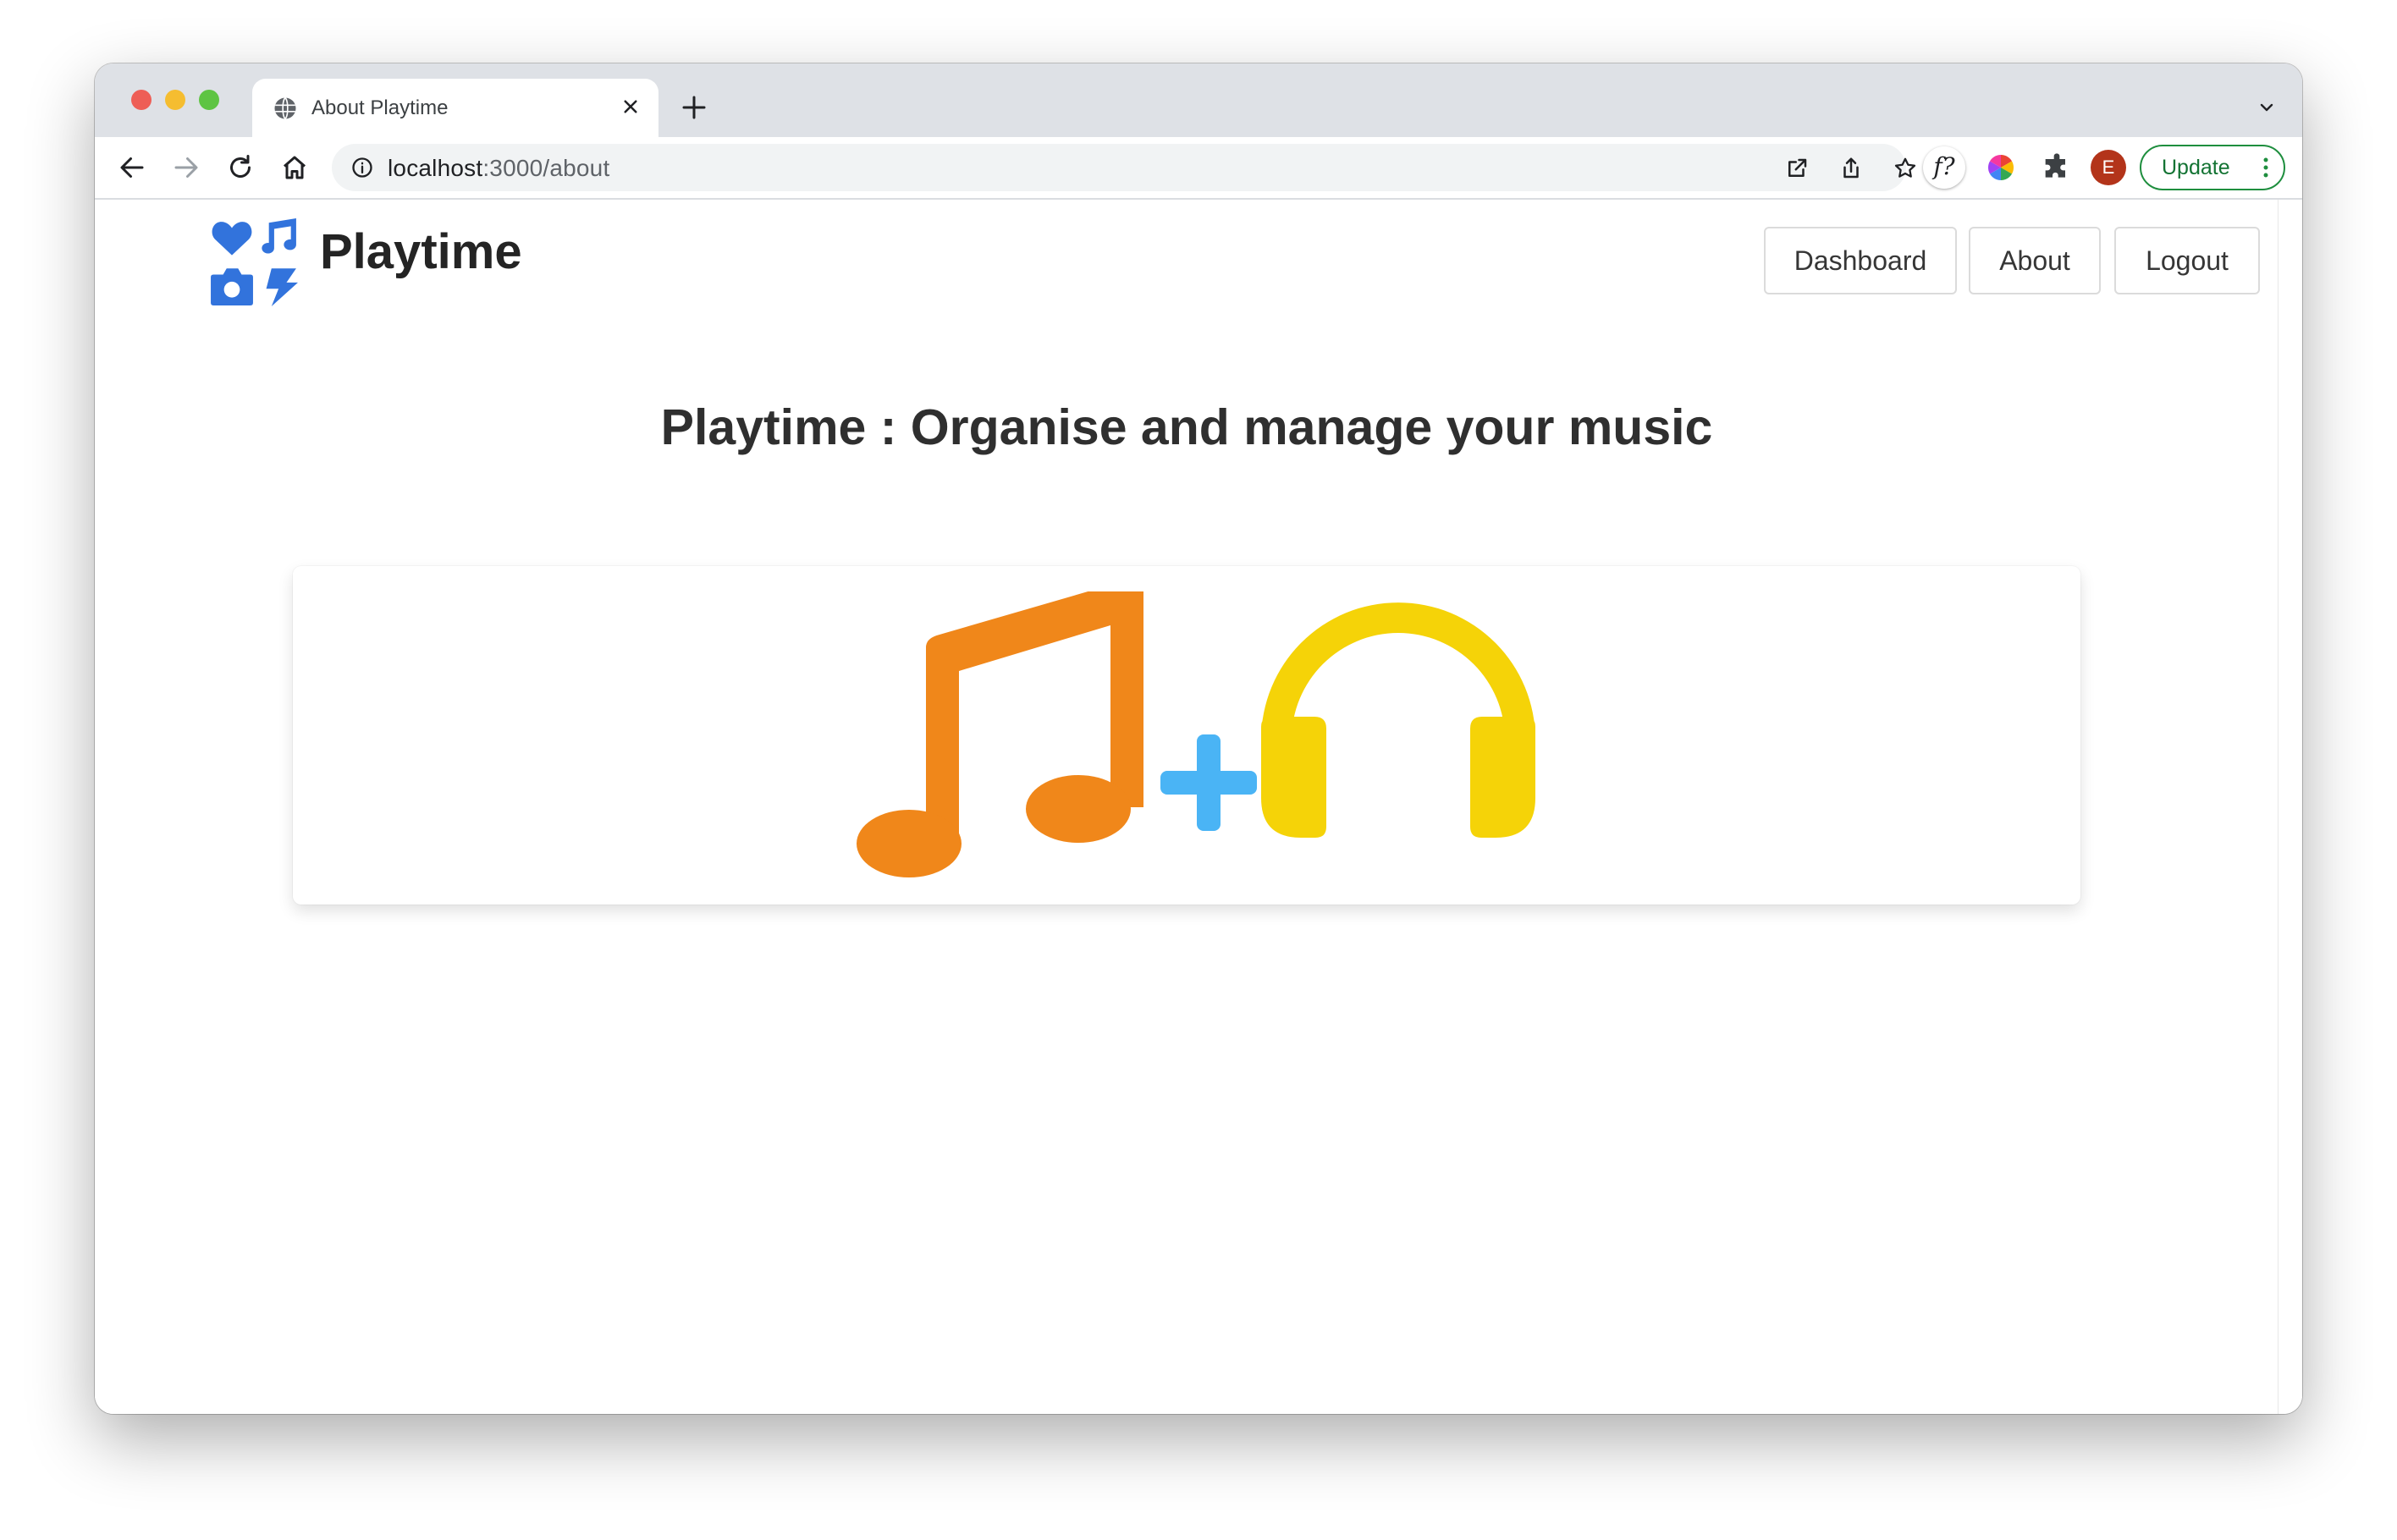 Image resolution: width=2397 pixels, height=1540 pixels. I want to click on url-path: :3000/about, so click(546, 168).